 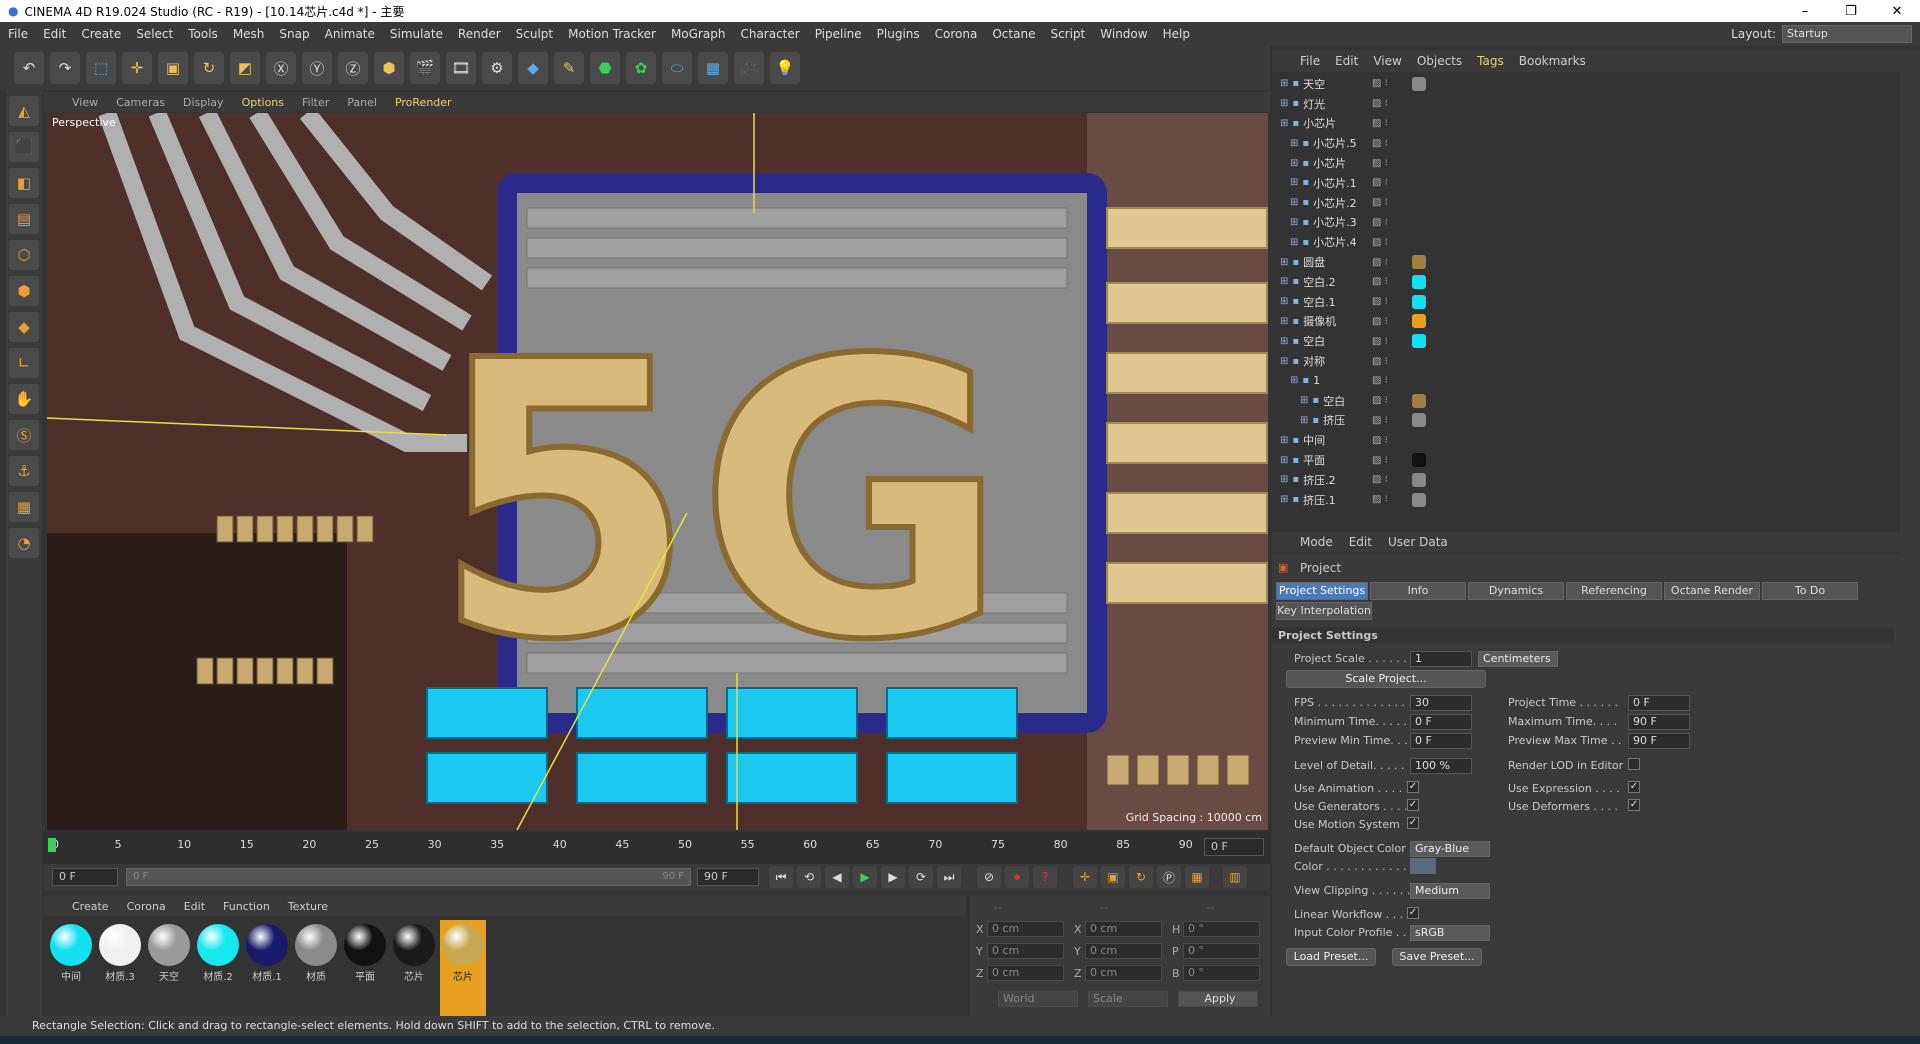 What do you see at coordinates (1586, 242) in the screenshot?
I see `object-row: ⊞ ▪ 小芯片.4 ▨ ⁝` at bounding box center [1586, 242].